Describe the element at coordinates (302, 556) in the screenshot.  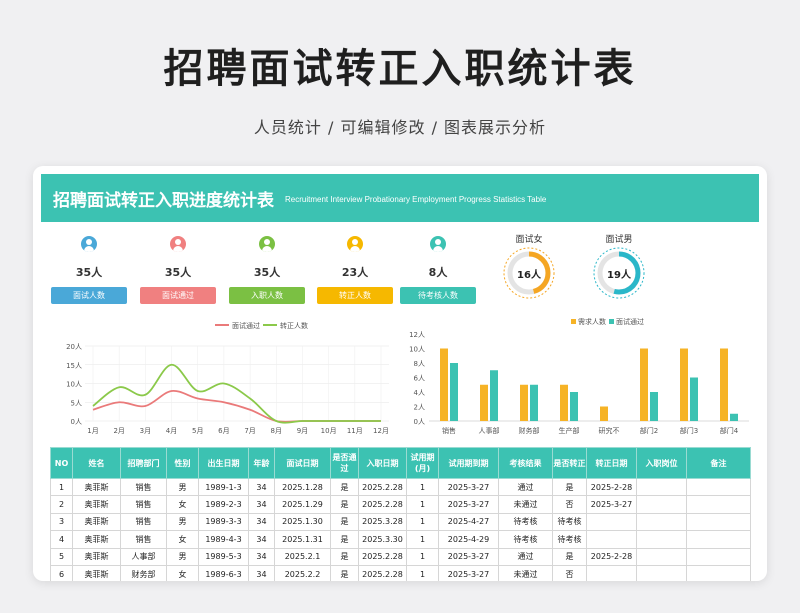
I see `table-cell: 2025.2.1` at that location.